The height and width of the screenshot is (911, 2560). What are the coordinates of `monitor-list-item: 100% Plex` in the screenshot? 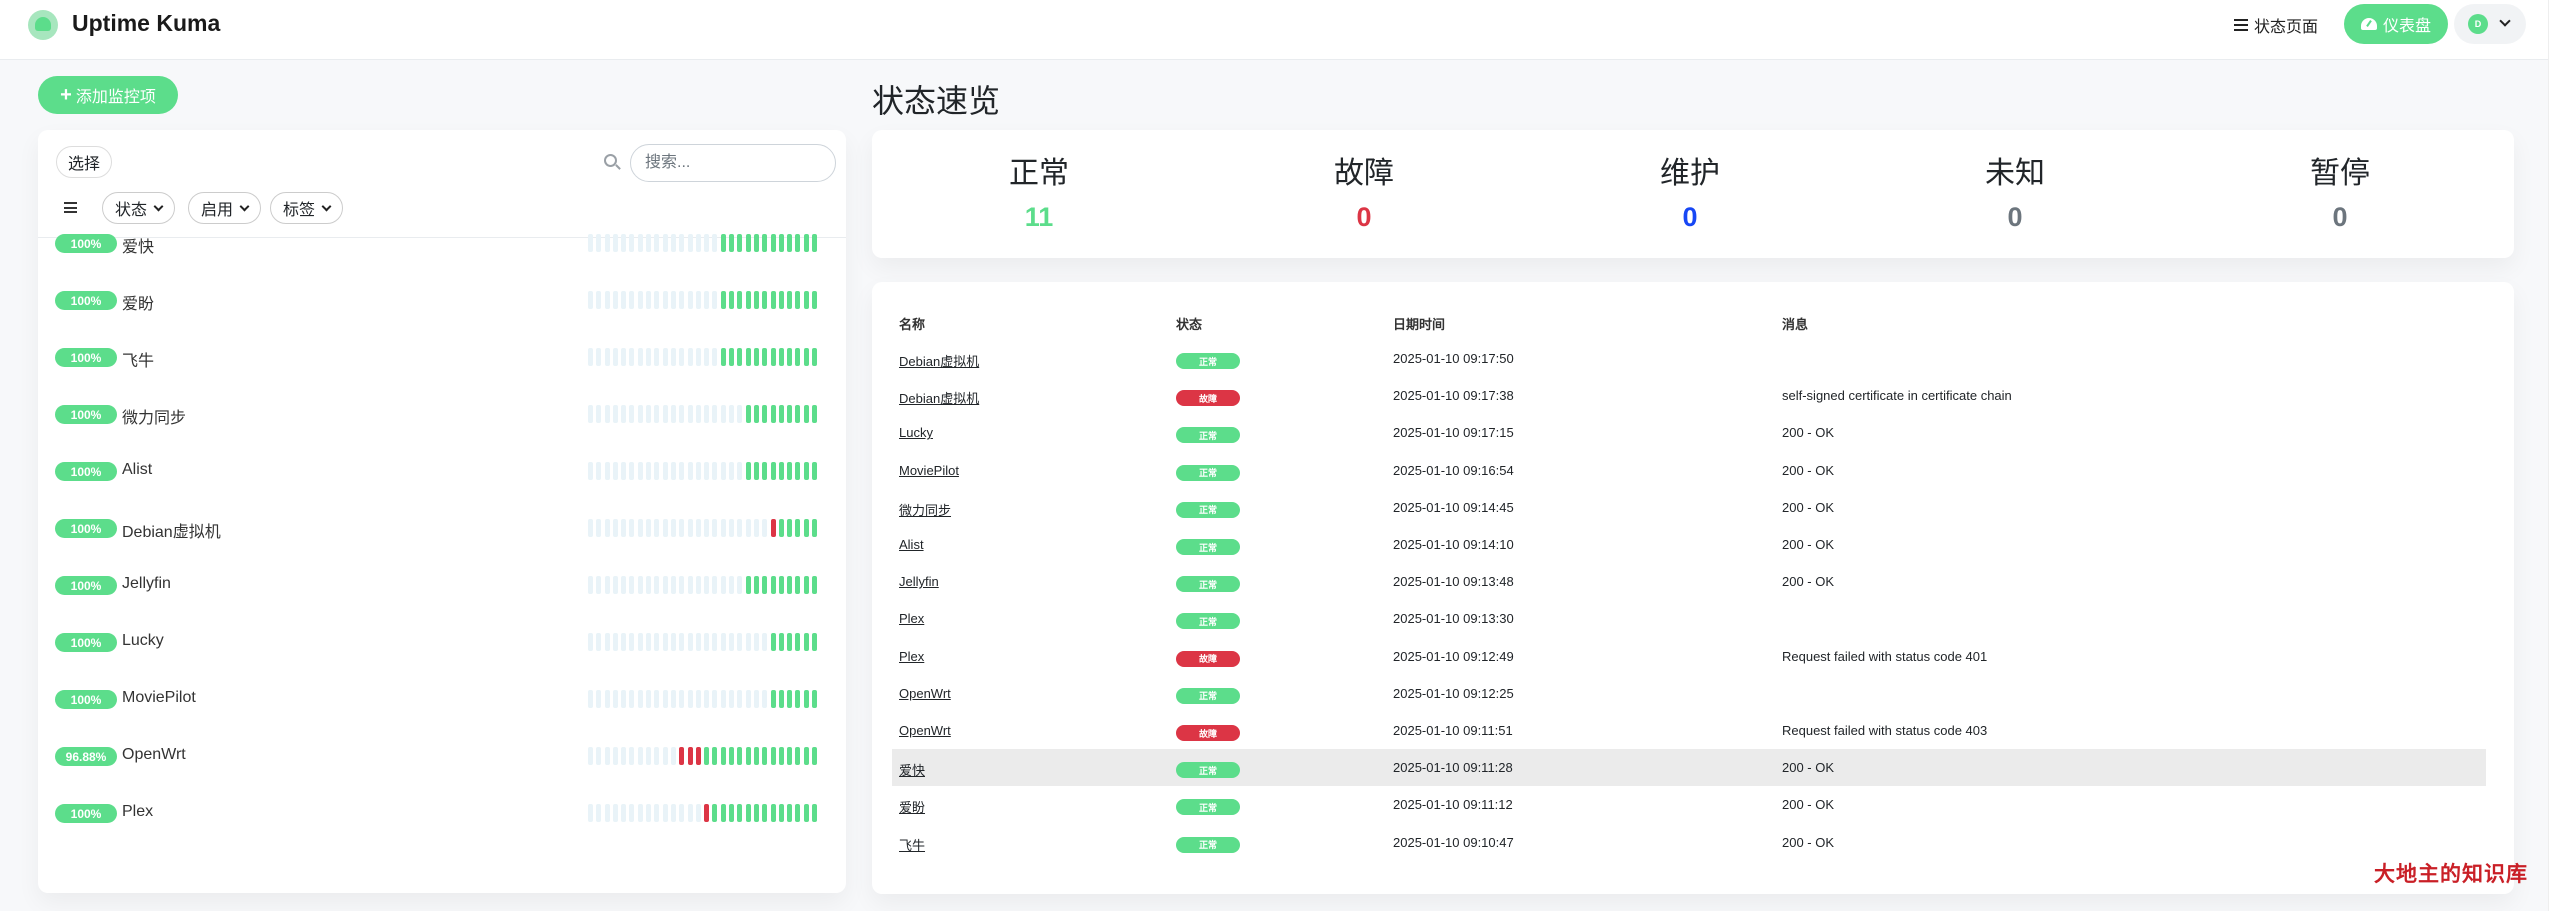 It's located at (442, 815).